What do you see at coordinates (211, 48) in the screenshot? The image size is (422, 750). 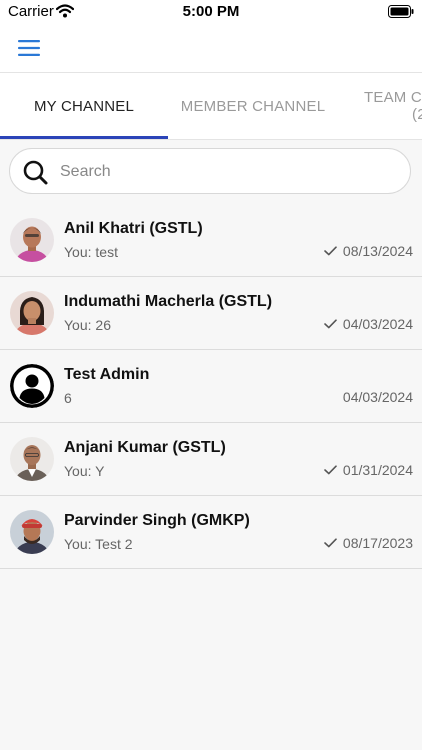 I see `nav-bar` at bounding box center [211, 48].